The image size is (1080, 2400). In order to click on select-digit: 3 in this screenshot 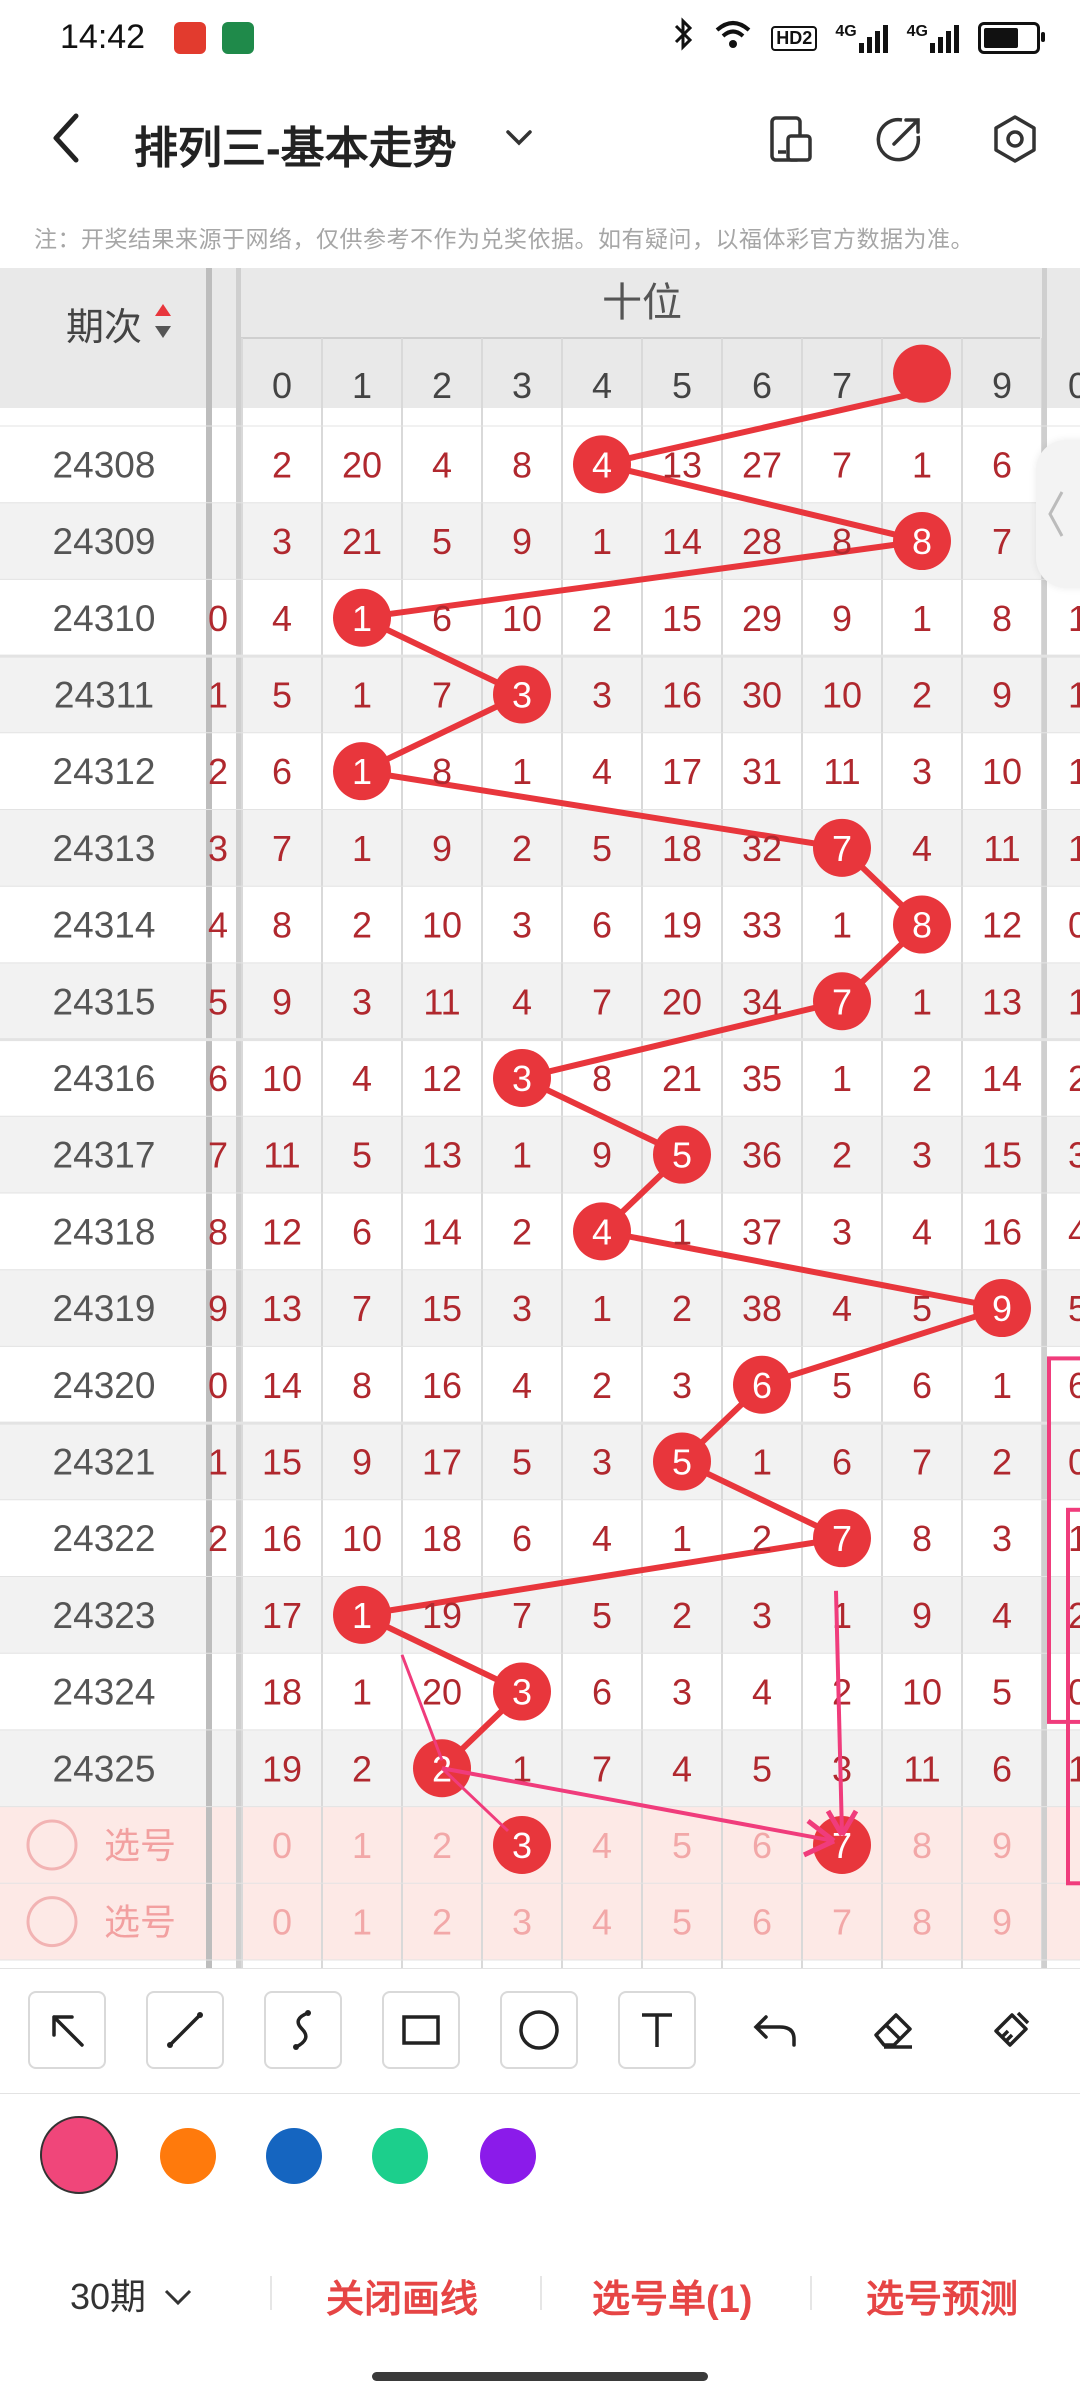, I will do `click(522, 1922)`.